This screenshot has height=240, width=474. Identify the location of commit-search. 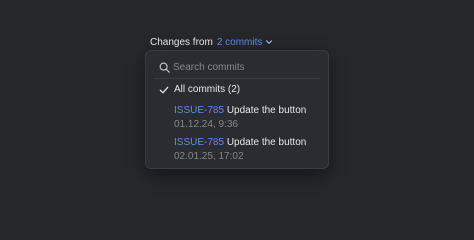
(237, 67).